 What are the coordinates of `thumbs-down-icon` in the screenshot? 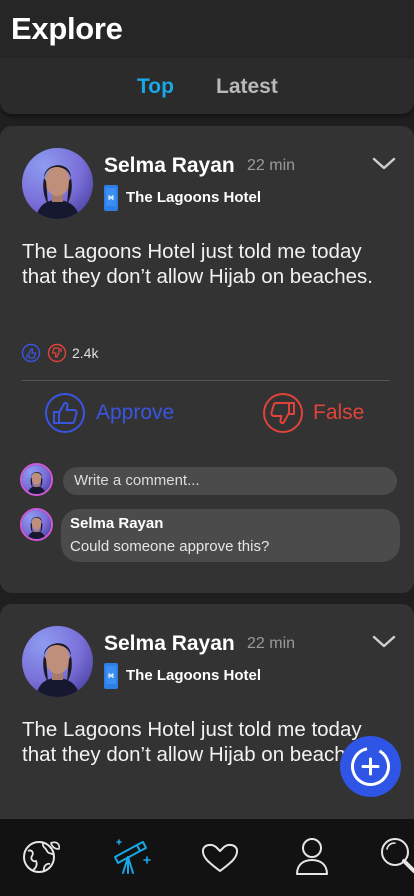 It's located at (283, 413).